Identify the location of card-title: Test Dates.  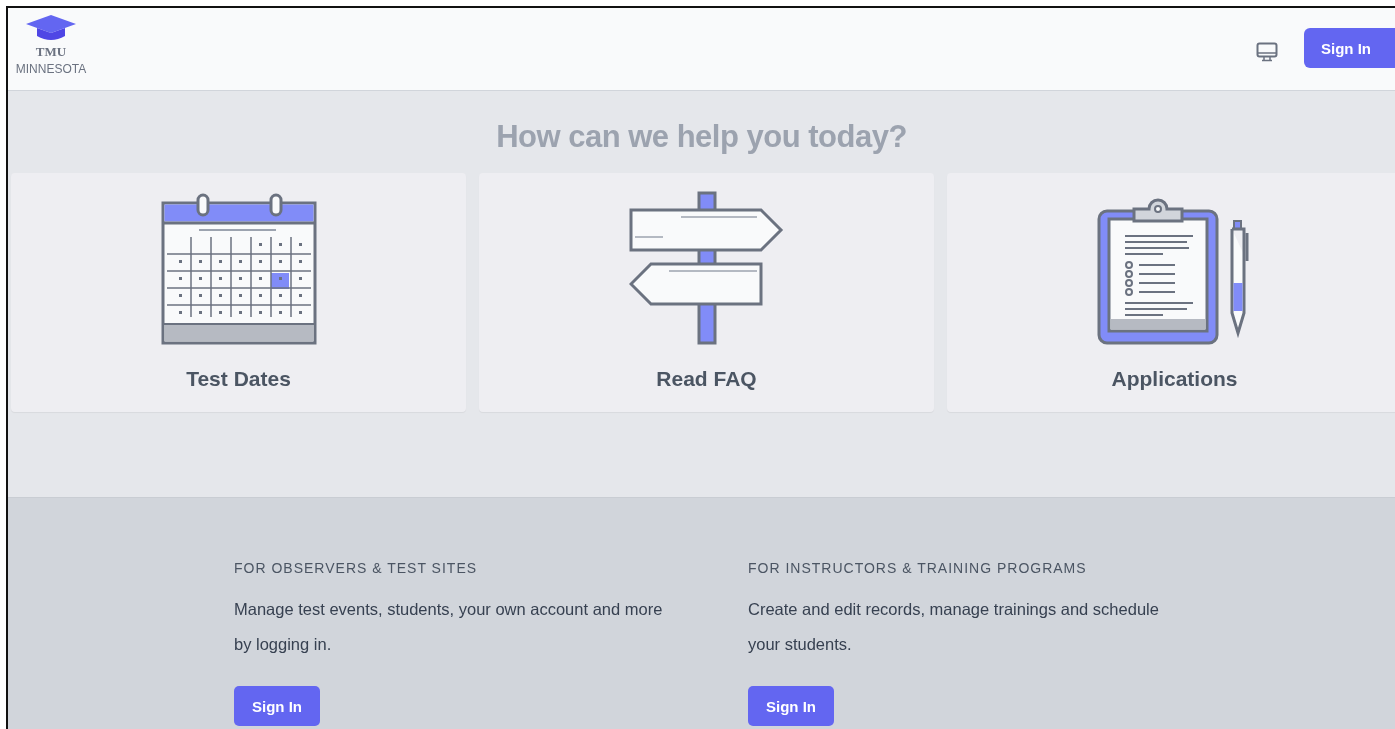
(238, 379).